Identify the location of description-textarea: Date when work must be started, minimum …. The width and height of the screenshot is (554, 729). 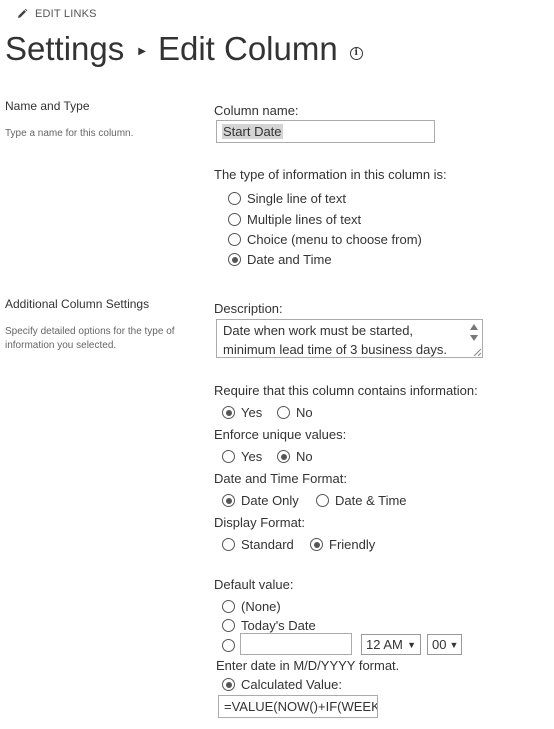
(349, 338).